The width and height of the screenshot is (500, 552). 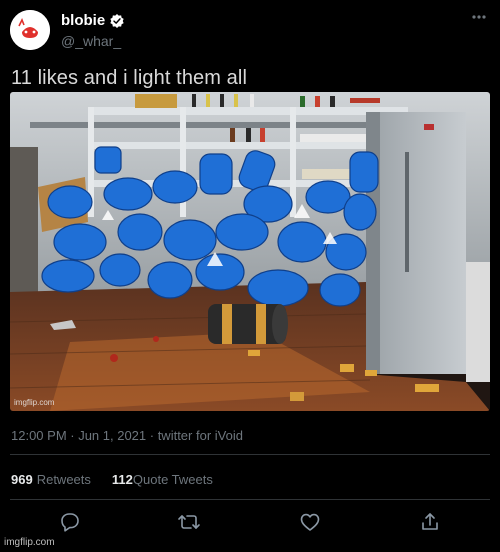 What do you see at coordinates (91, 41) in the screenshot?
I see `user-handle: @_whar_` at bounding box center [91, 41].